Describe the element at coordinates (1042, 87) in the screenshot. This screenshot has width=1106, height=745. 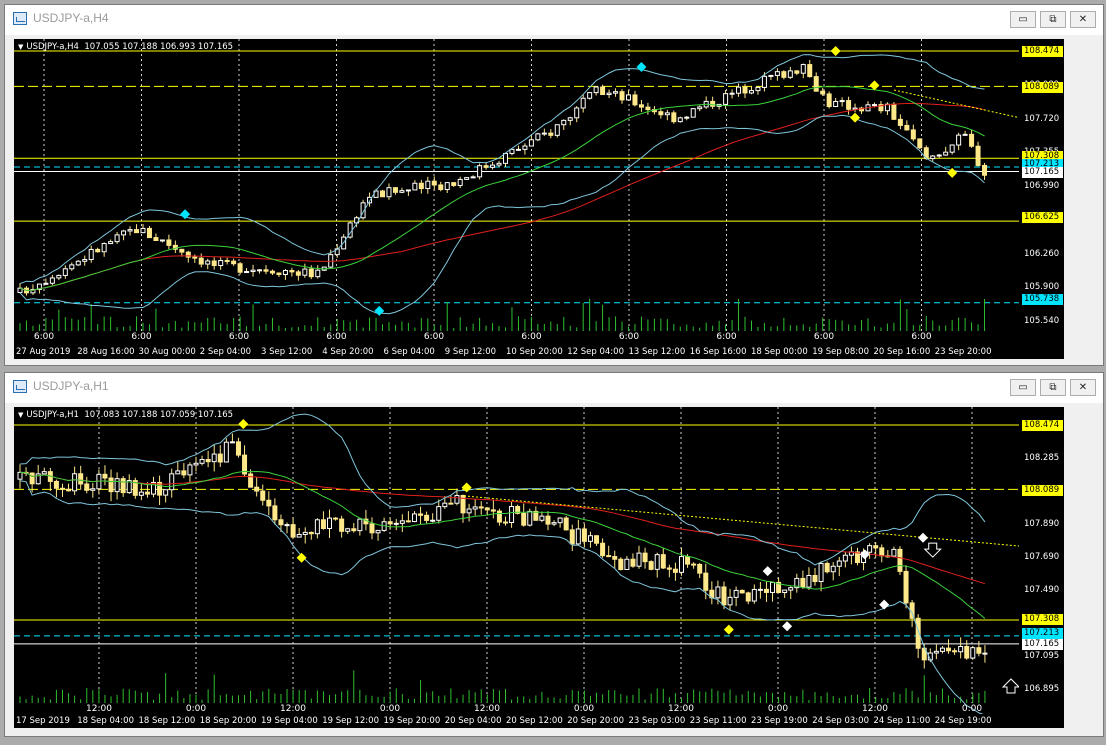
I see `price-level-tag: 108.089` at that location.